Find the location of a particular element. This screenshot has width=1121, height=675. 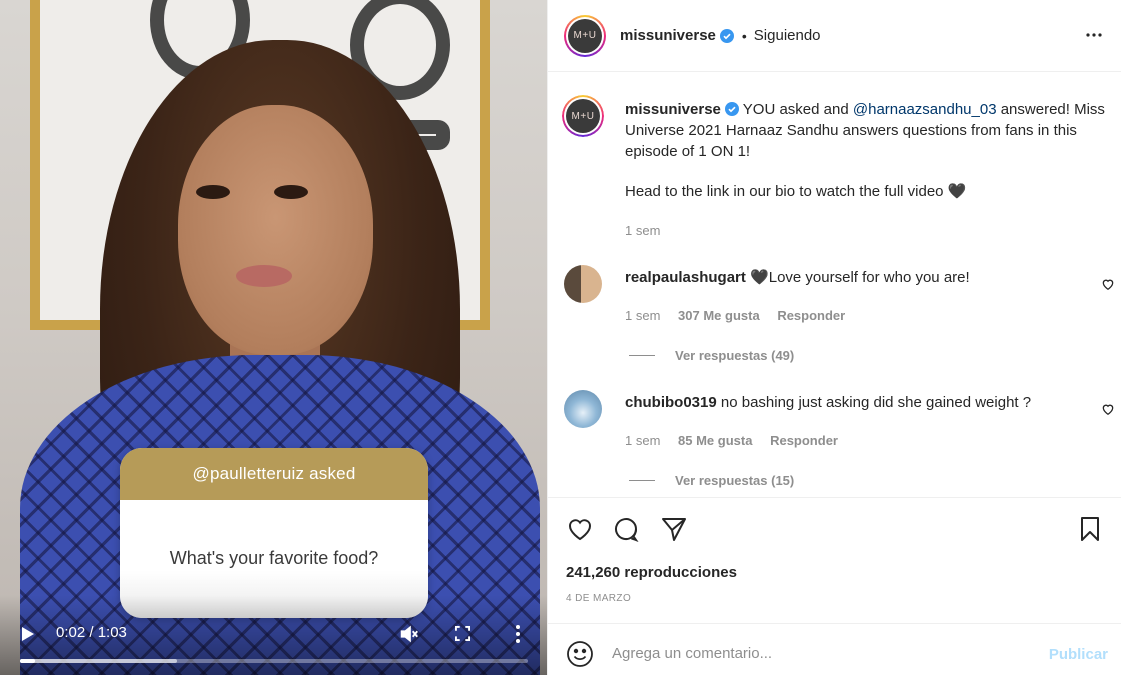

comment-likes: 307 Me gusta is located at coordinates (719, 315).